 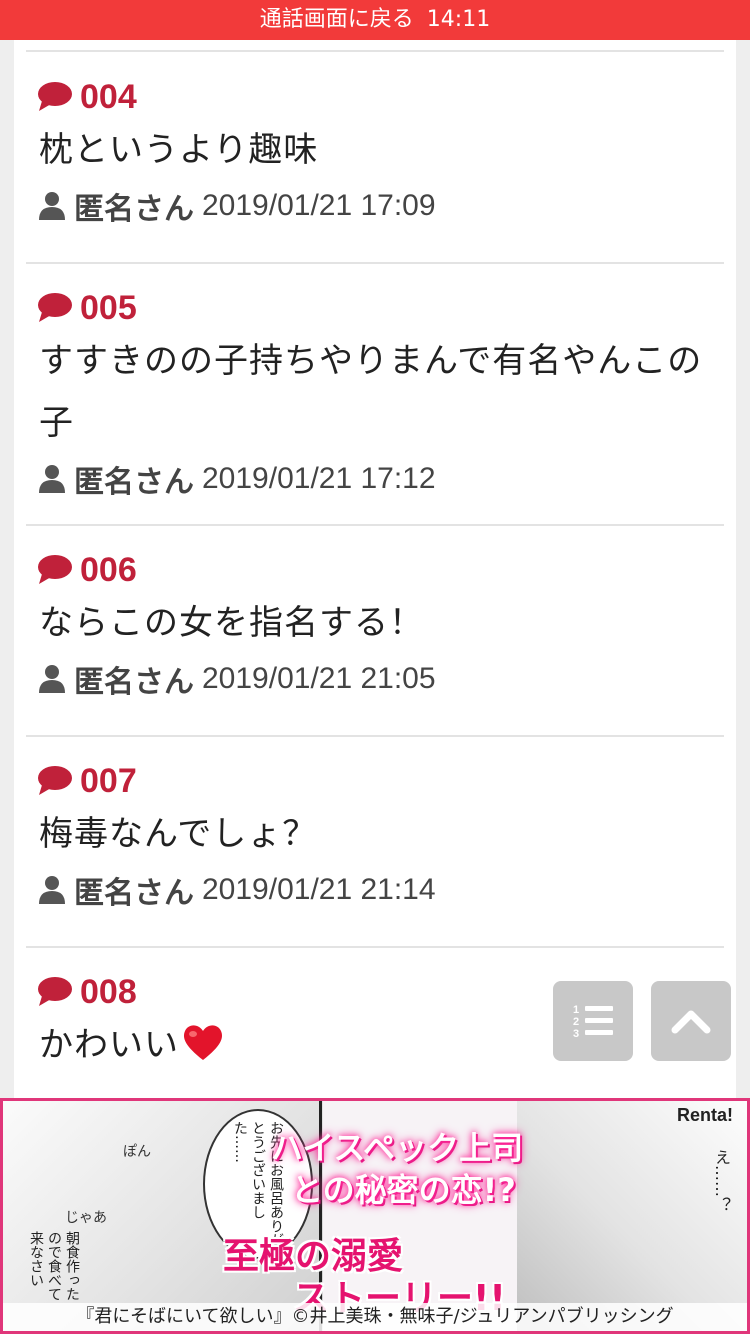 I want to click on comment-text: かわいい, so click(x=109, y=1045).